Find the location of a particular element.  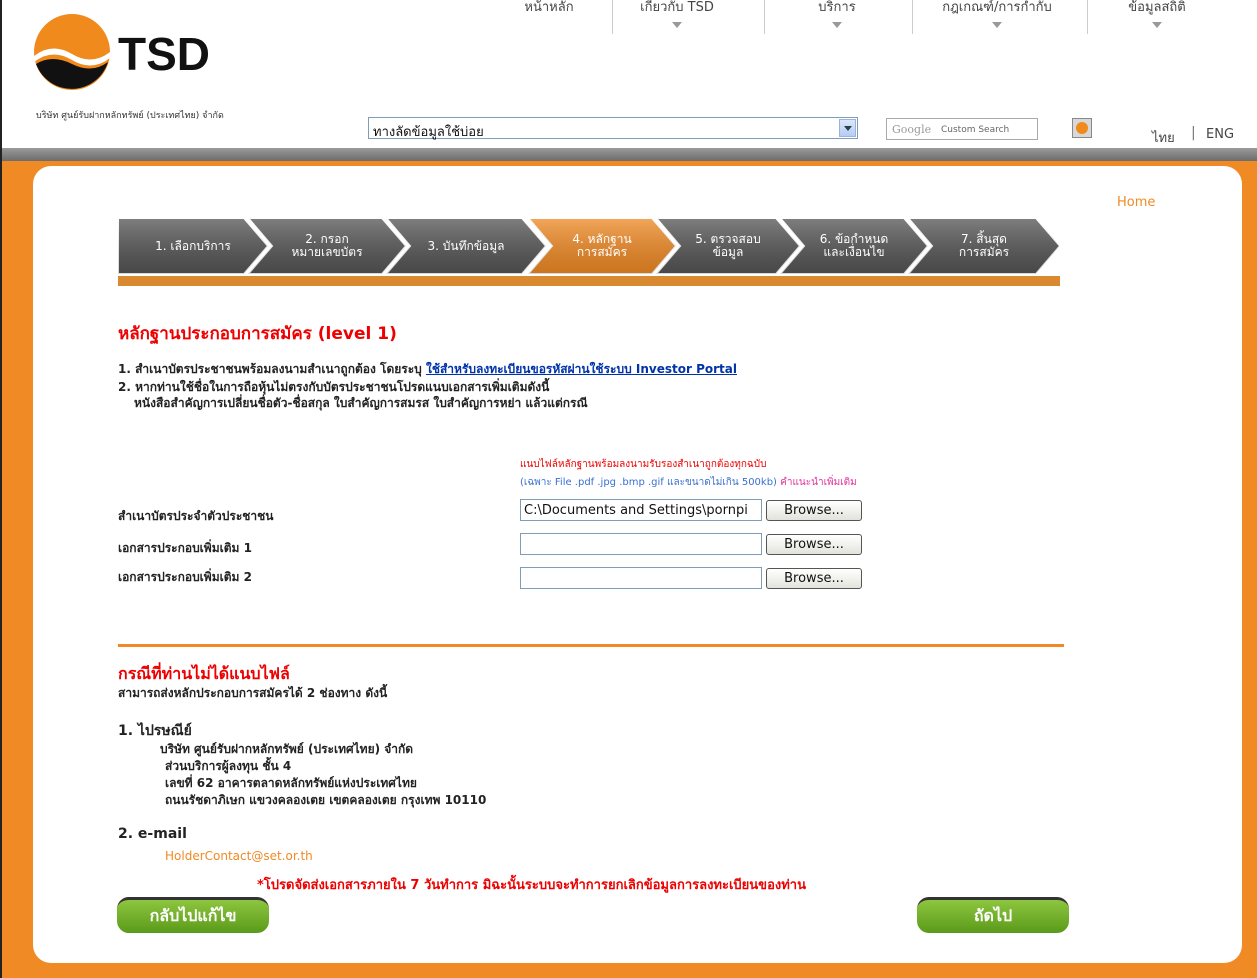

step-verify: 5. ตรวจสอบ ข้อมูล is located at coordinates (728, 246).